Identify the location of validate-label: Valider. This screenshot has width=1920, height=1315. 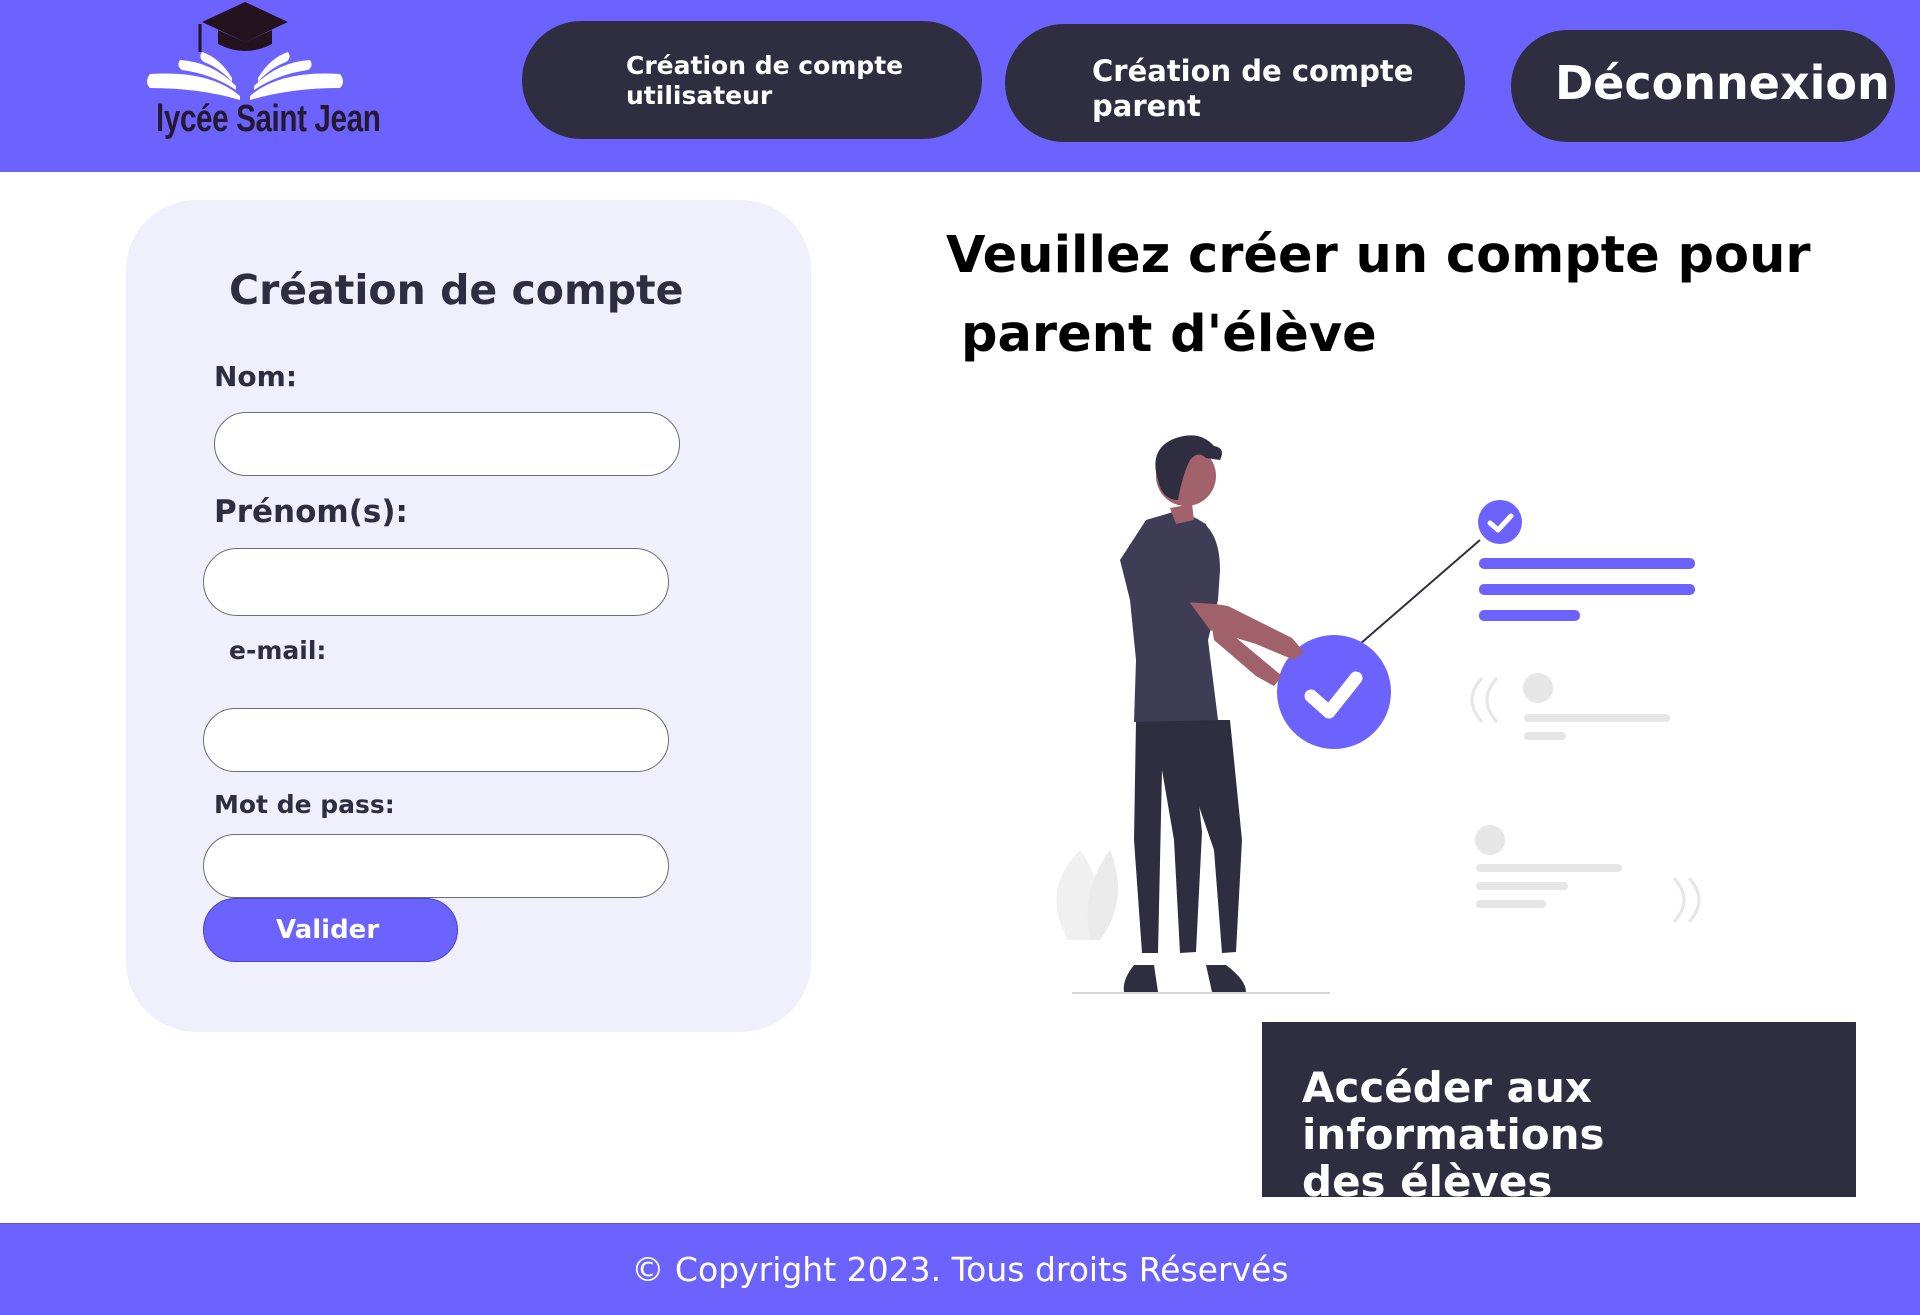
(328, 930).